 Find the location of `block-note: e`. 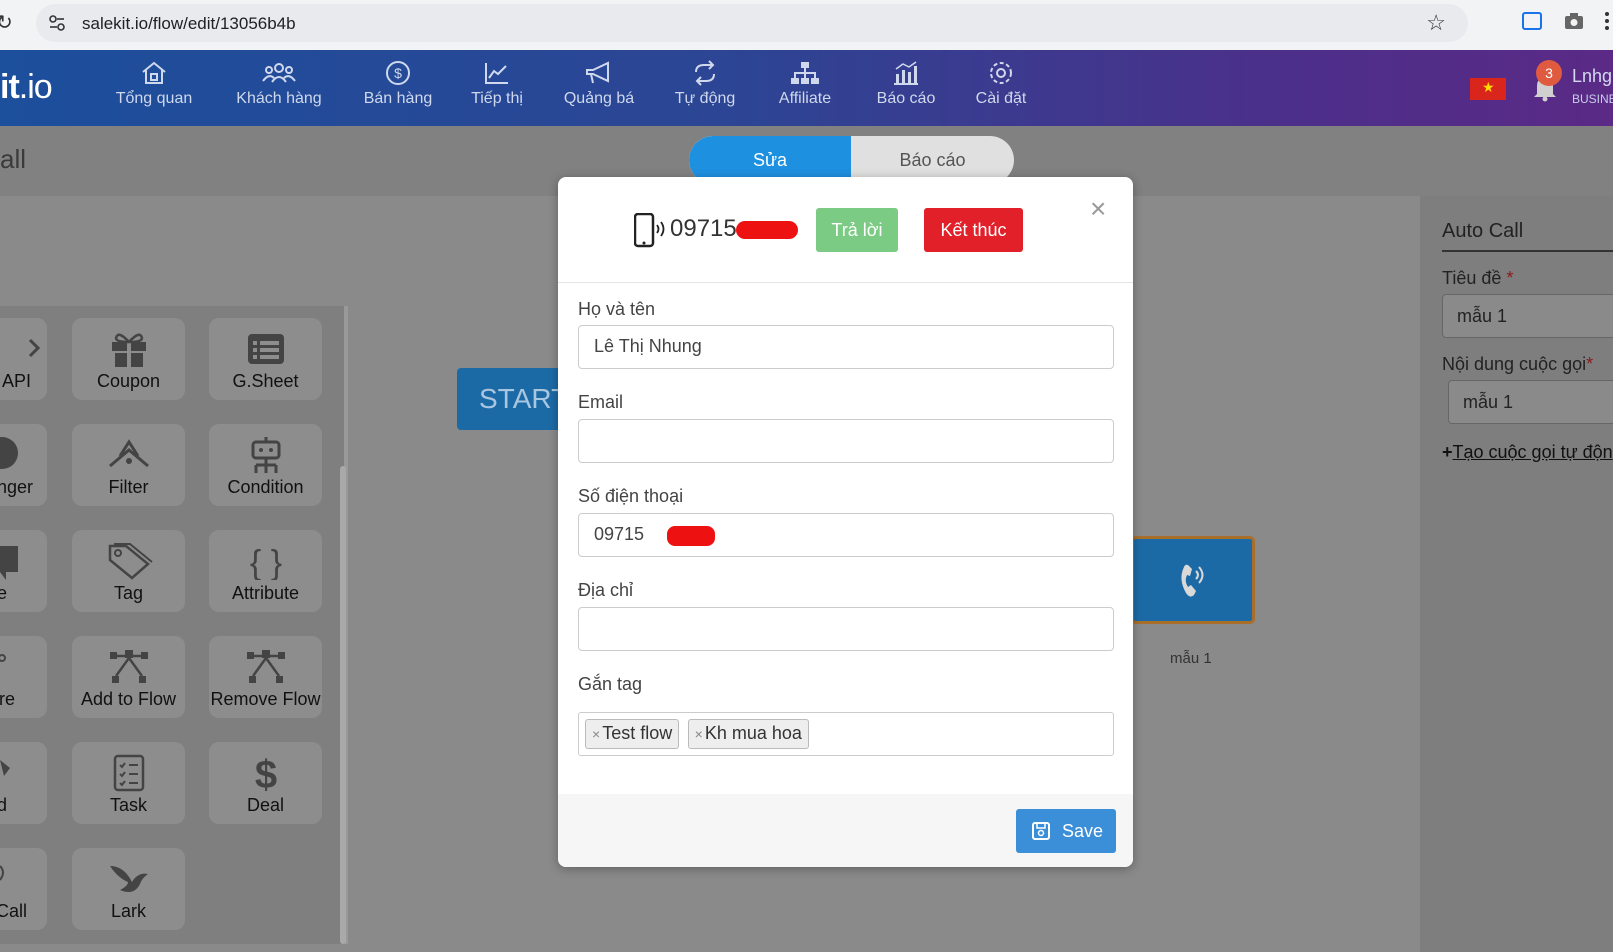

block-note: e is located at coordinates (23, 571).